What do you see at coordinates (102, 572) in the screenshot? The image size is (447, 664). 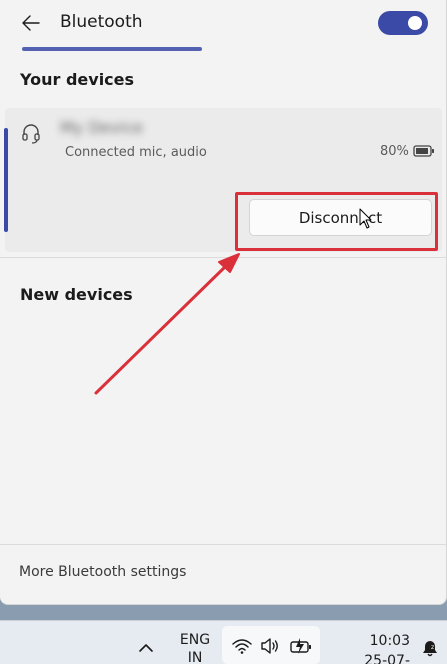 I see `more-bluetooth-settings-link: More Bluetooth settings` at bounding box center [102, 572].